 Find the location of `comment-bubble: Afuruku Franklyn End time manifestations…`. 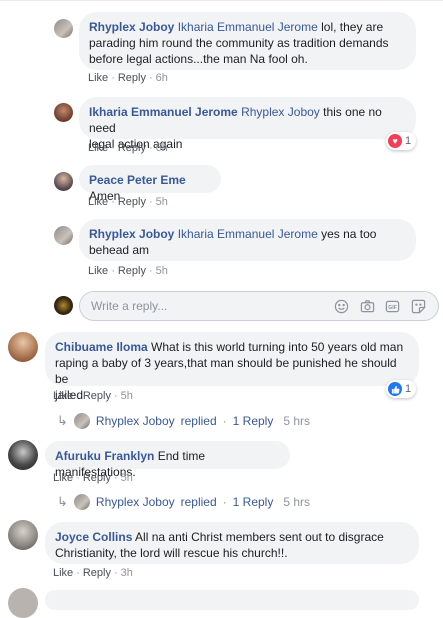

comment-bubble: Afuruku Franklyn End time manifestations… is located at coordinates (167, 460).